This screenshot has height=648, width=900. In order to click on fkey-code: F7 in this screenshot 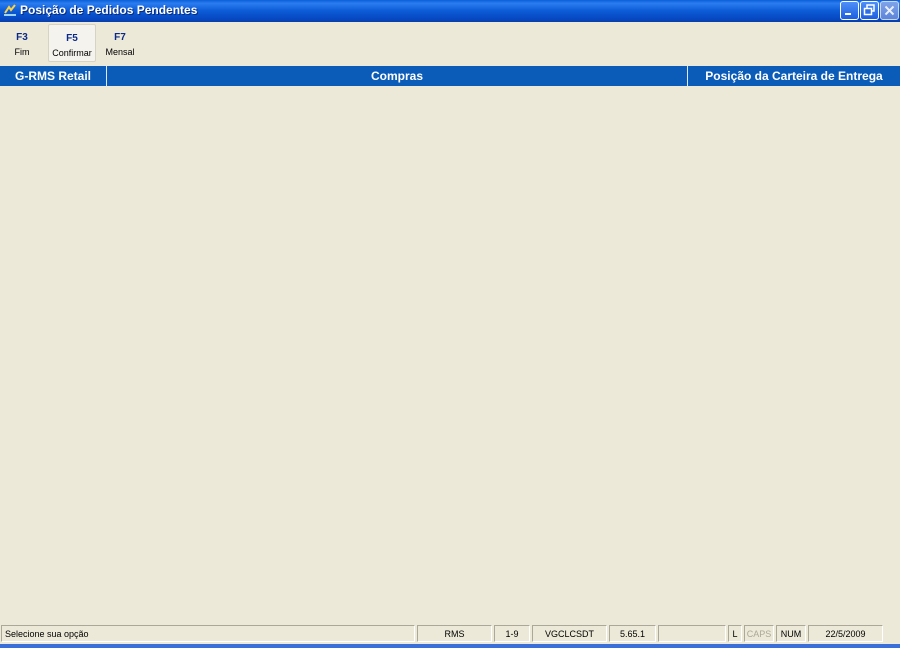, I will do `click(120, 37)`.